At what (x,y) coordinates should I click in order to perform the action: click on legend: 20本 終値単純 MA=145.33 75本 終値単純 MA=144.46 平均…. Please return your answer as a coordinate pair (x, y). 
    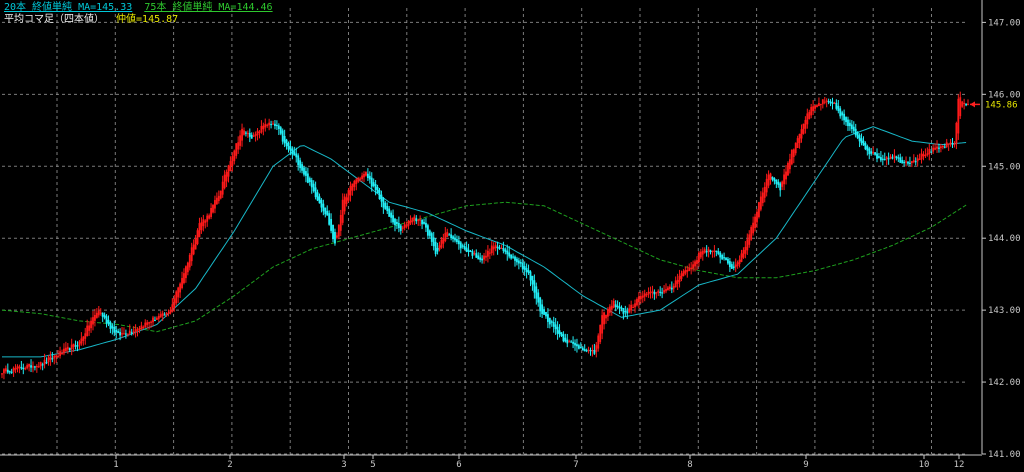
    Looking at the image, I should click on (141, 14).